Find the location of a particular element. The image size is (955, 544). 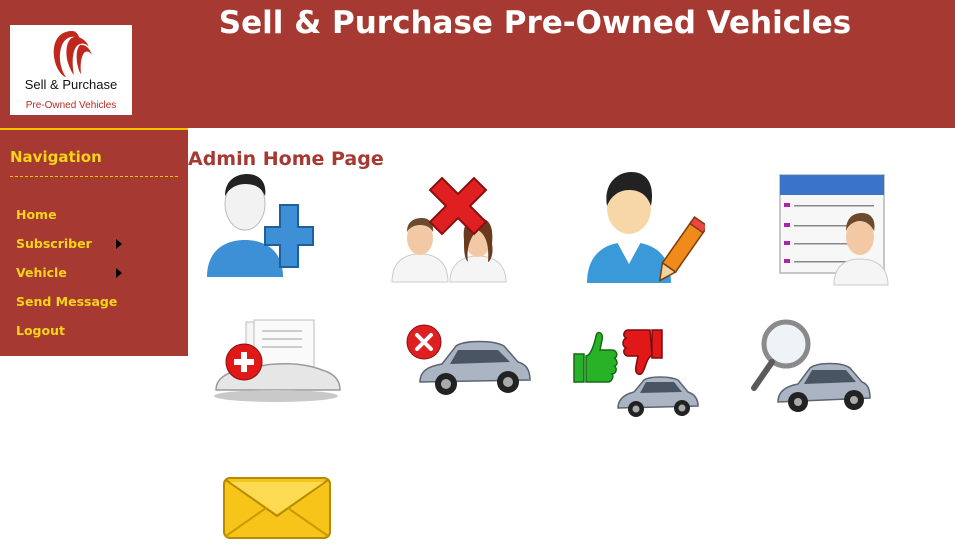

search-vehicle-icon is located at coordinates (811, 365).